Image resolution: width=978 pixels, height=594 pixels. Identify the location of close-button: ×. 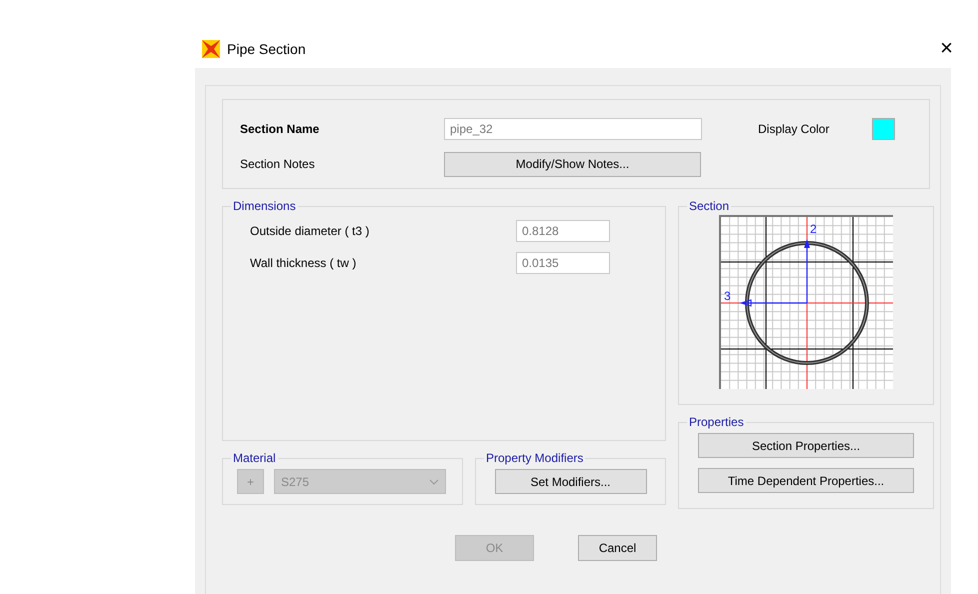
(946, 48).